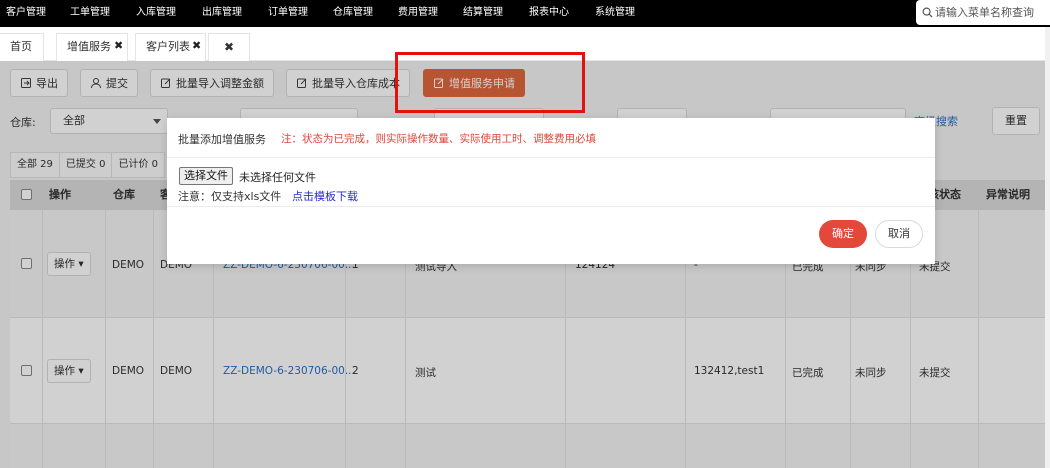 The width and height of the screenshot is (1050, 468). I want to click on tab-home: 首页, so click(22, 47).